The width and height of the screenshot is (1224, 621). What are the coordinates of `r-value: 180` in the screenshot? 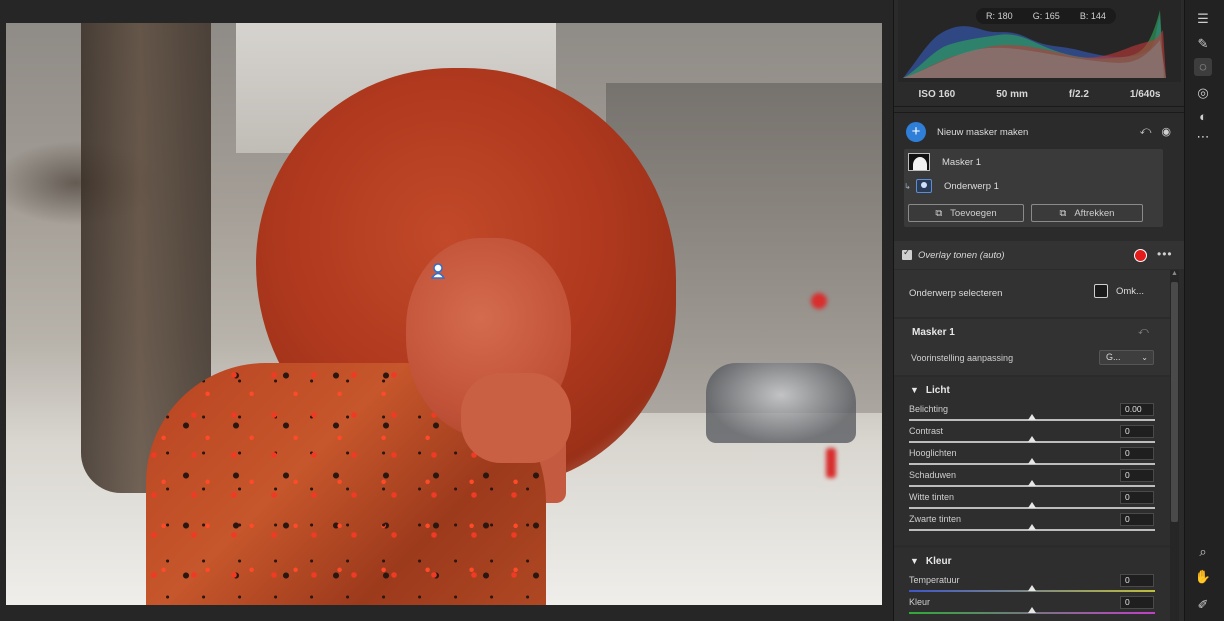 It's located at (1005, 16).